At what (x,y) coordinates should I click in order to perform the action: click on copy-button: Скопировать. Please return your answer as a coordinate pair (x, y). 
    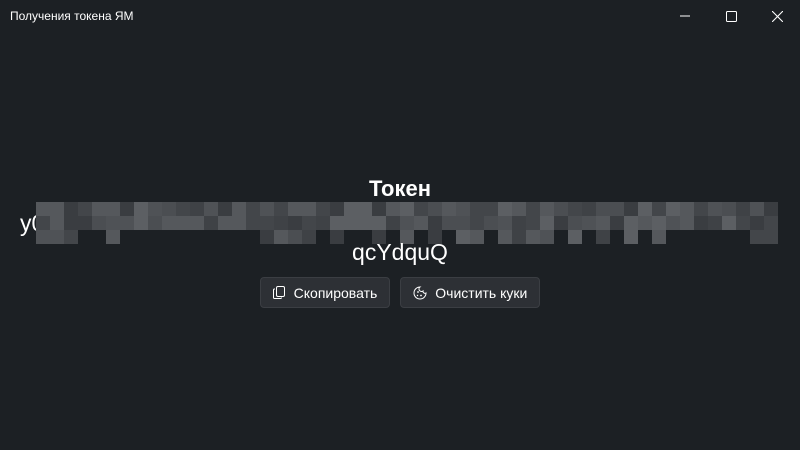
    Looking at the image, I should click on (325, 292).